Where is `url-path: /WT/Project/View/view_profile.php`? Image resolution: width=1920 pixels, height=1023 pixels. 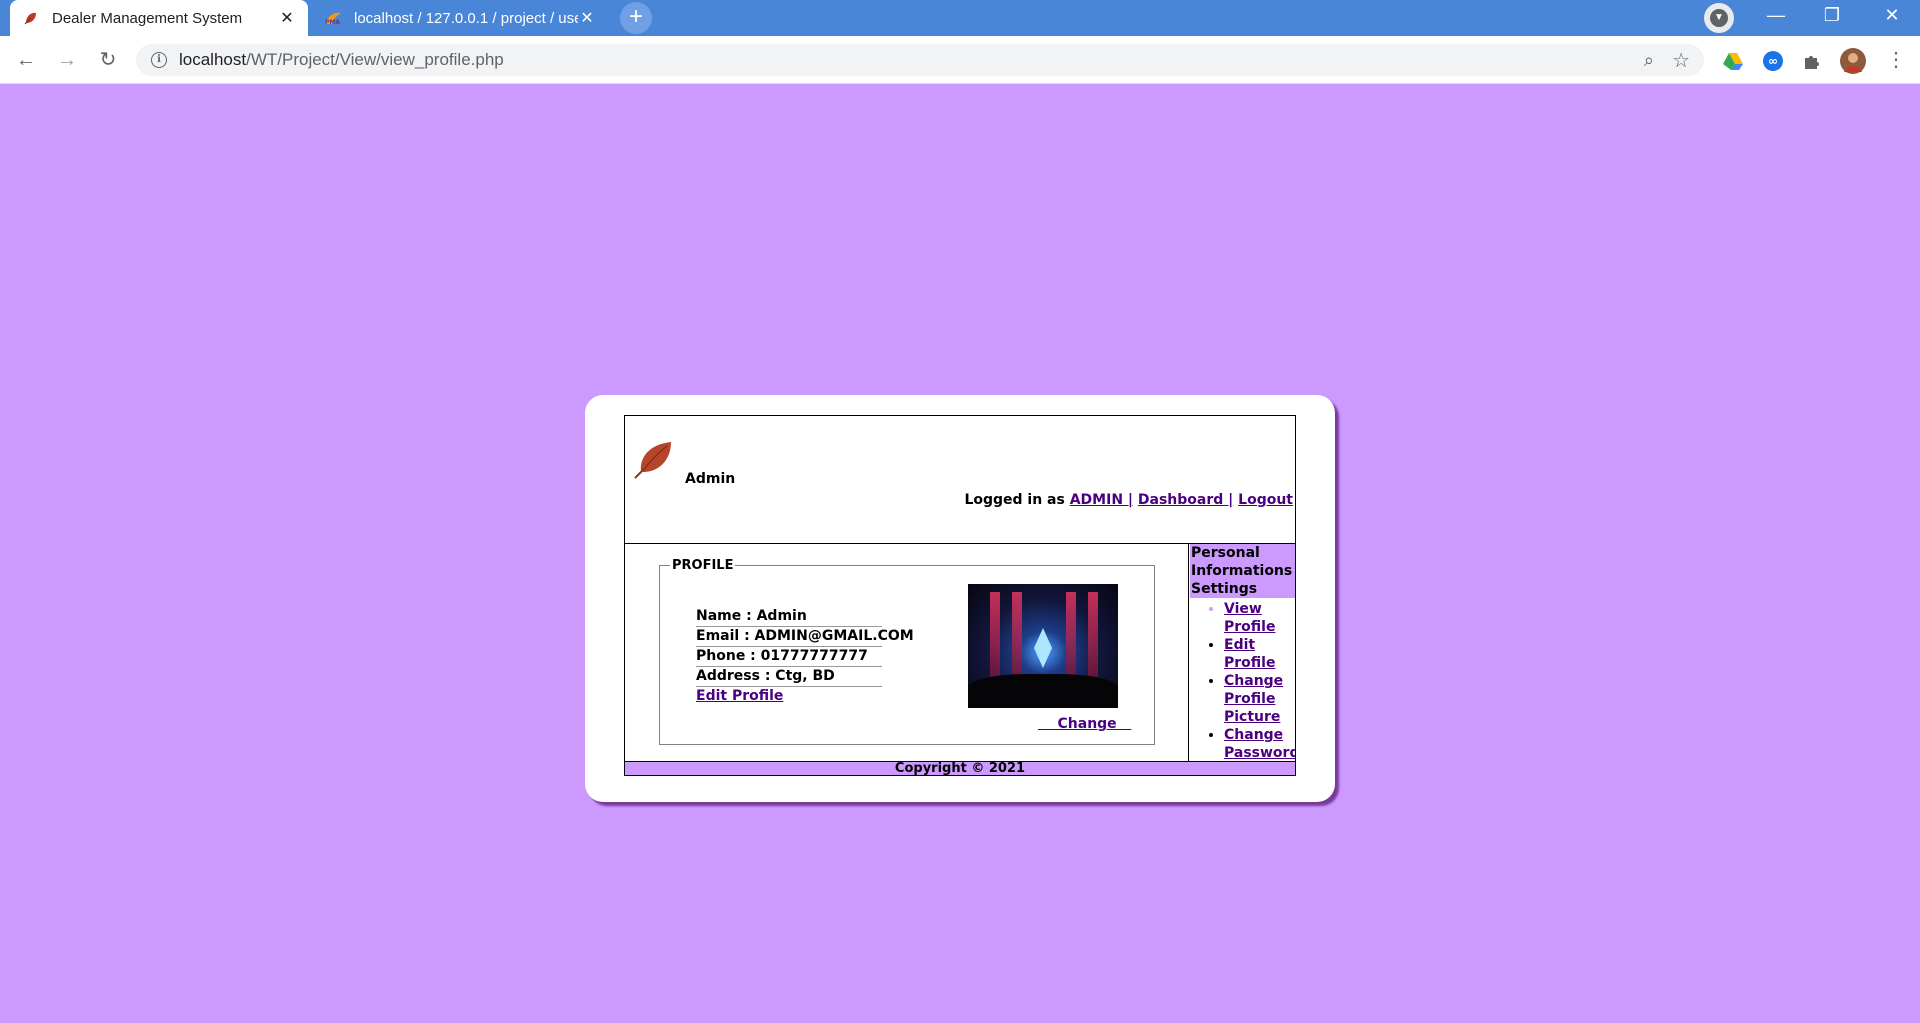 url-path: /WT/Project/View/view_profile.php is located at coordinates (375, 59).